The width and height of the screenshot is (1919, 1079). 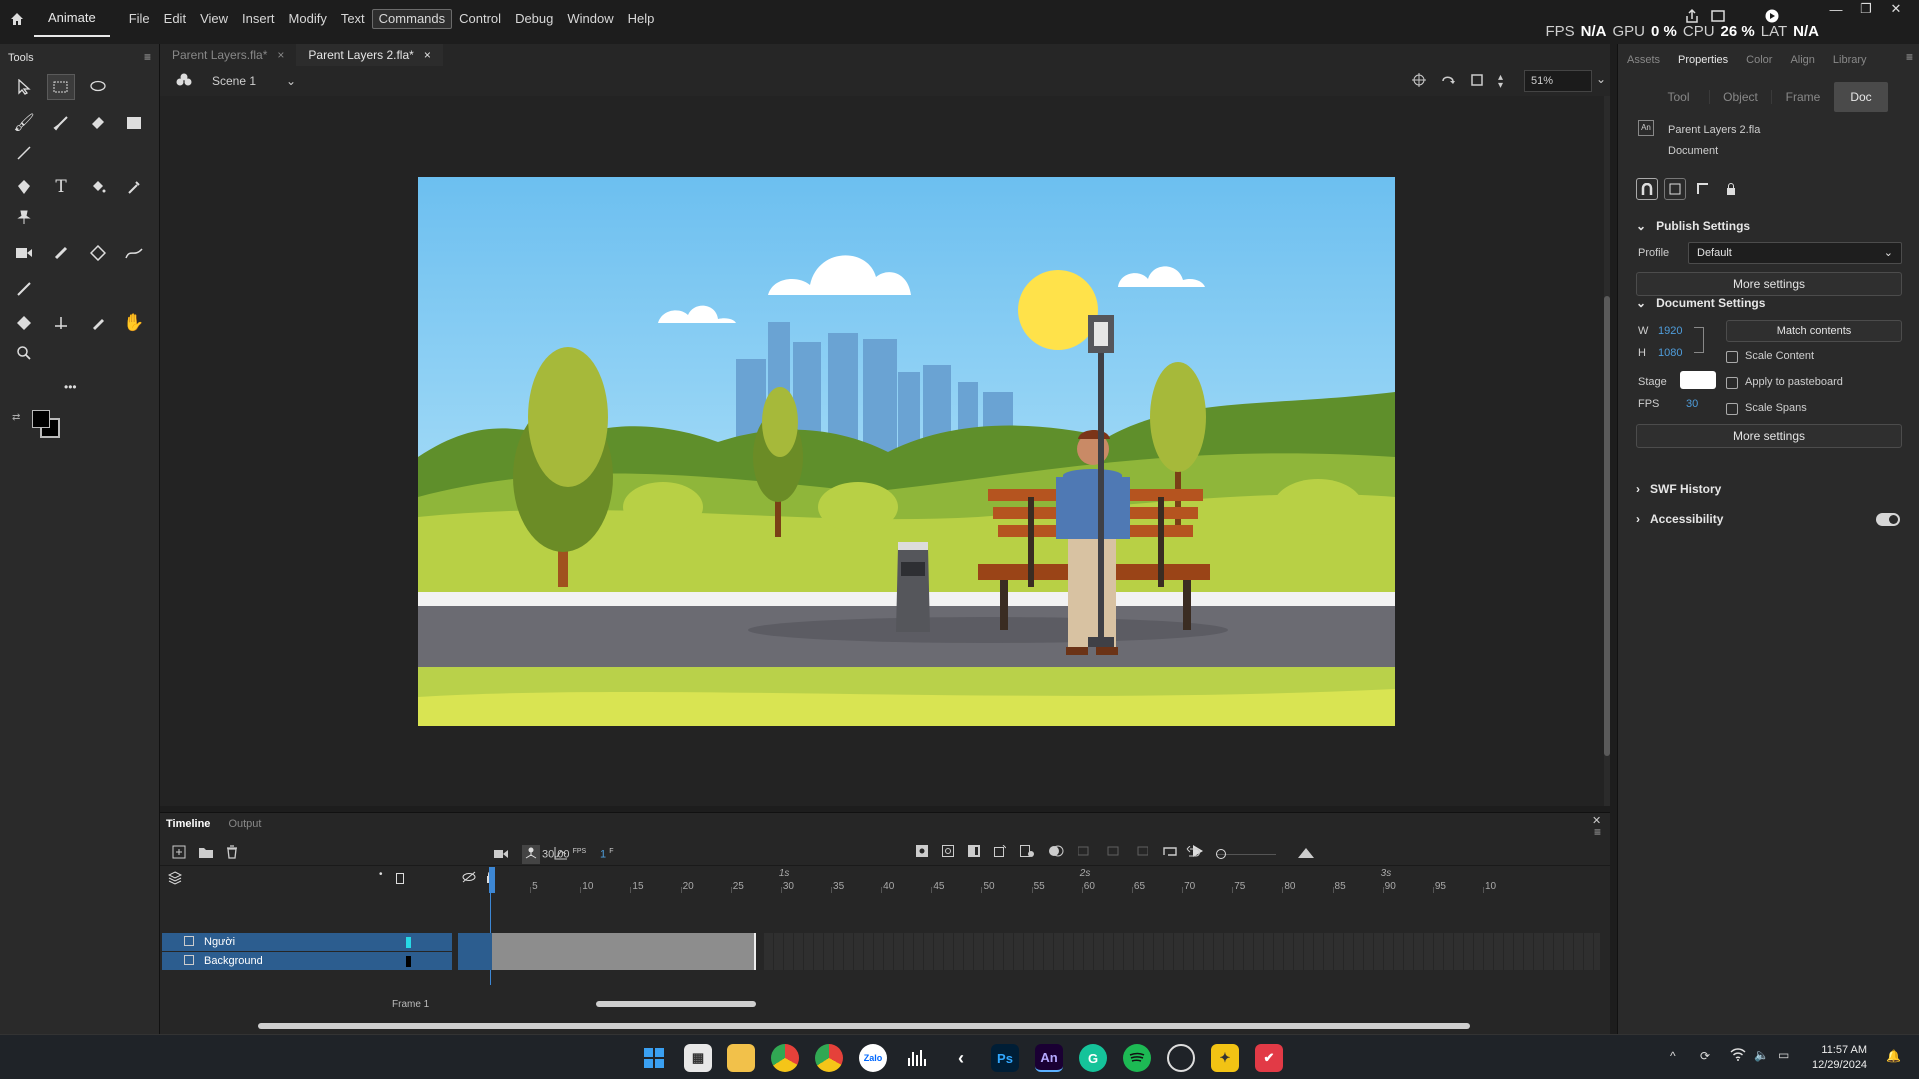 What do you see at coordinates (1643, 60) in the screenshot?
I see `tab-assets: Assets` at bounding box center [1643, 60].